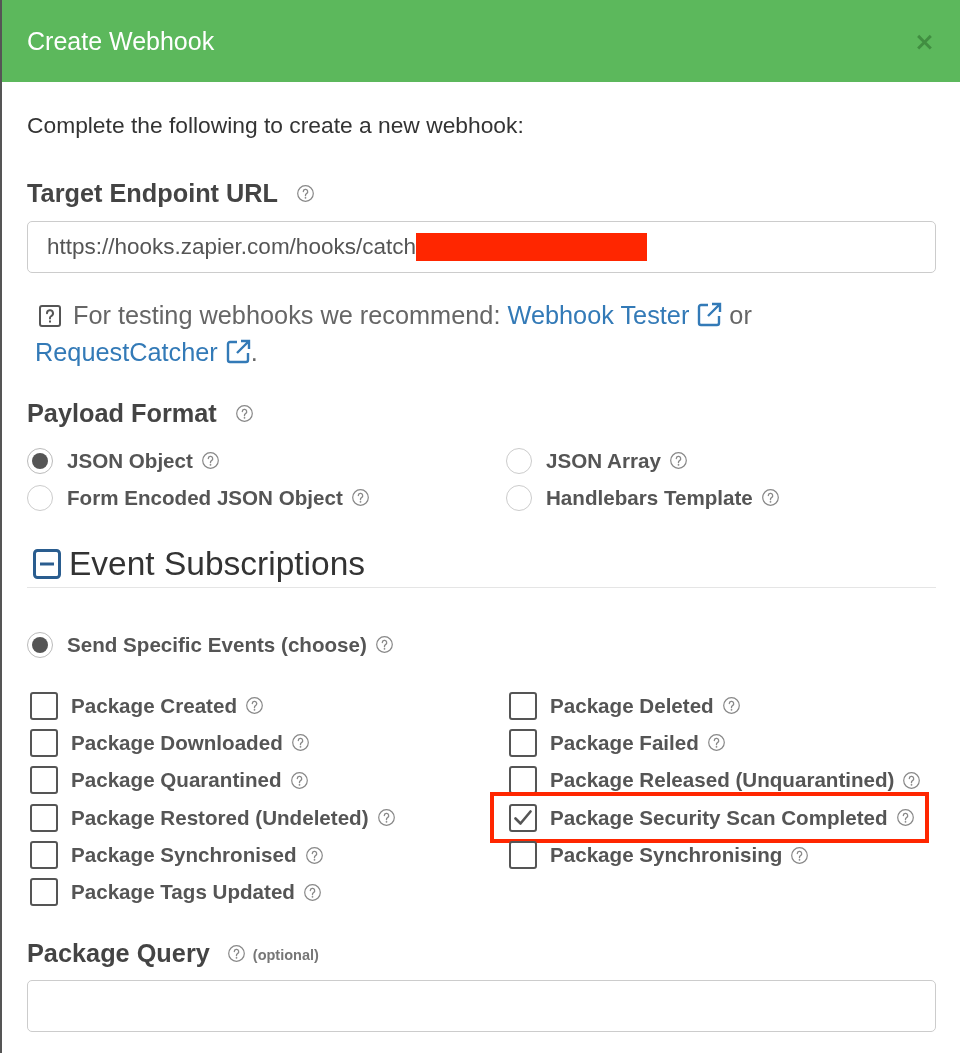 Image resolution: width=960 pixels, height=1053 pixels. What do you see at coordinates (217, 644) in the screenshot?
I see `option-label: Send Specific Events (choose)` at bounding box center [217, 644].